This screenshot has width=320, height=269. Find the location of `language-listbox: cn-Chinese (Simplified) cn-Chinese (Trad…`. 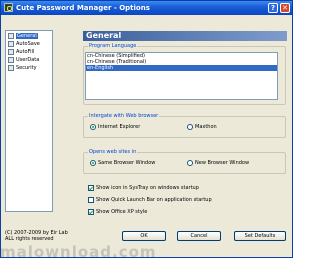

language-listbox: cn-Chinese (Simplified) cn-Chinese (Trad… is located at coordinates (181, 76).